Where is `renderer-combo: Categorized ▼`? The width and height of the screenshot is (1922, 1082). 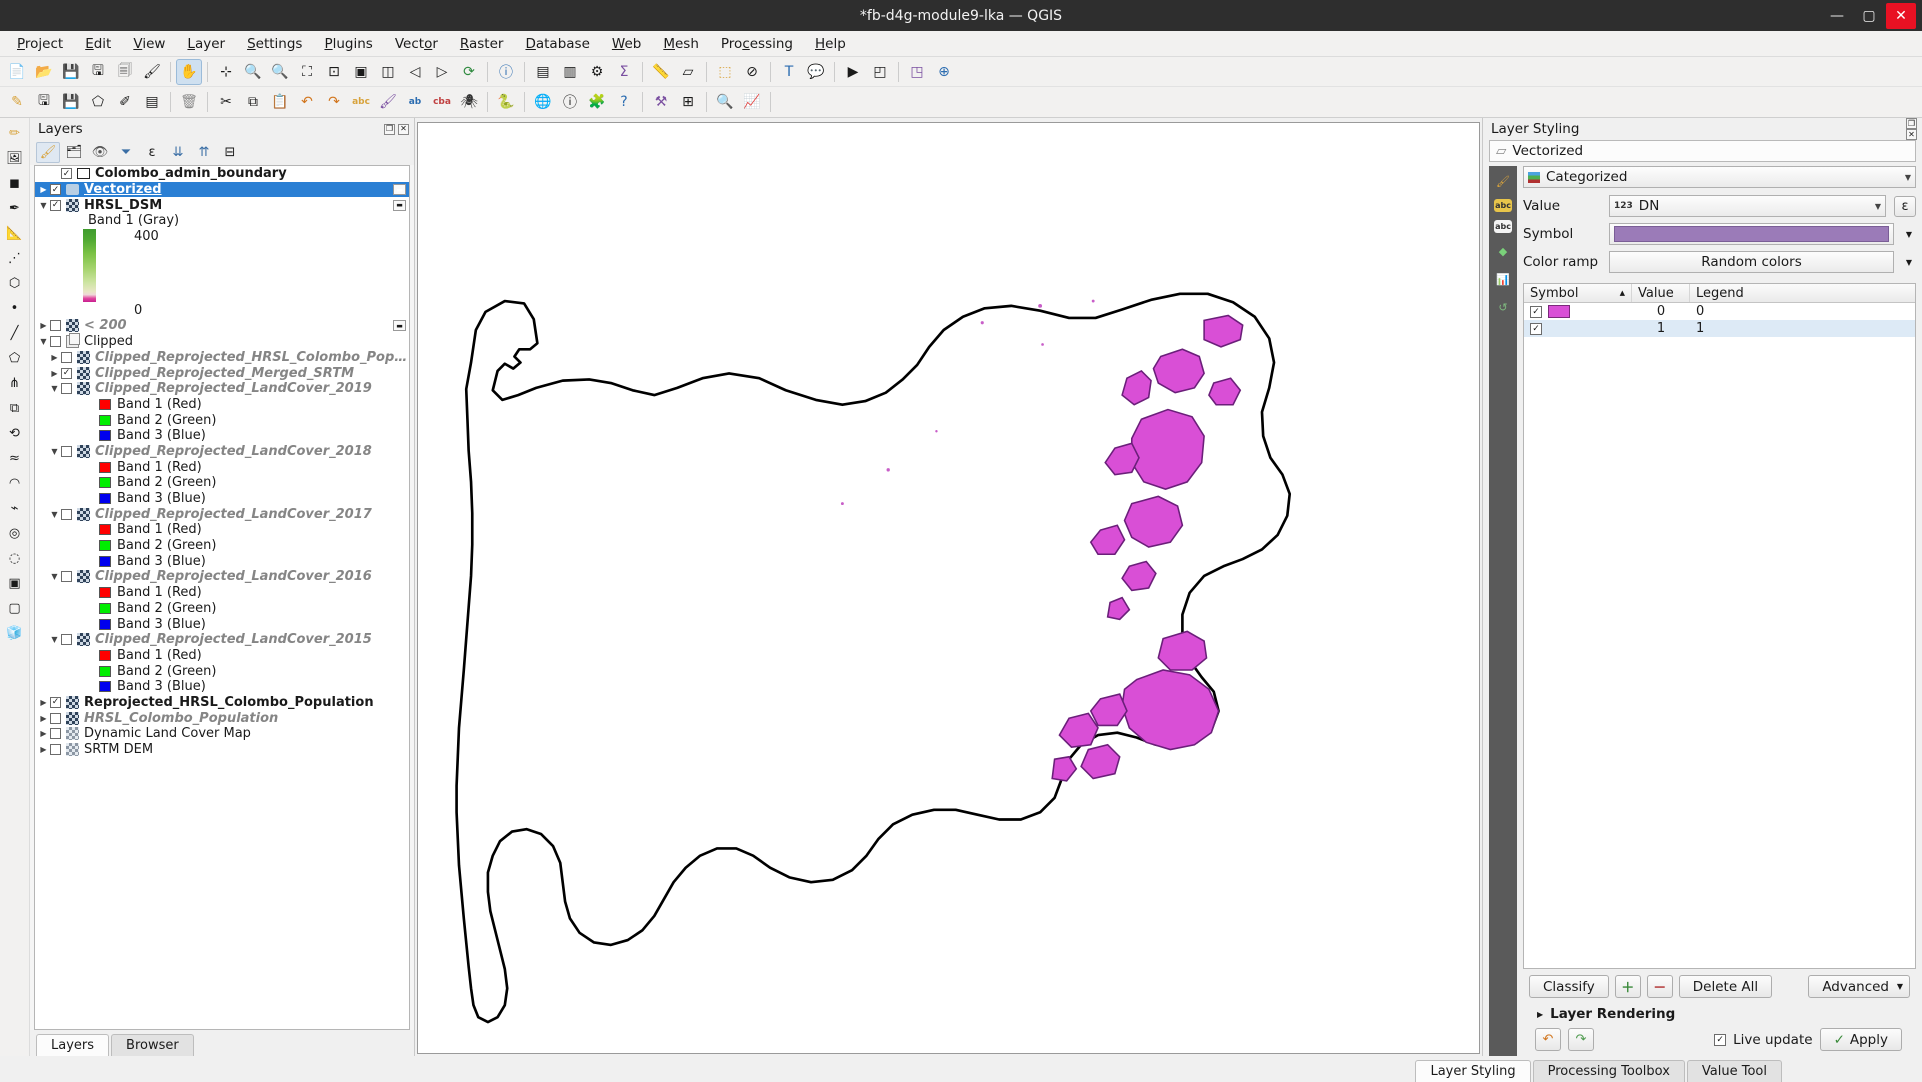 renderer-combo: Categorized ▼ is located at coordinates (1719, 177).